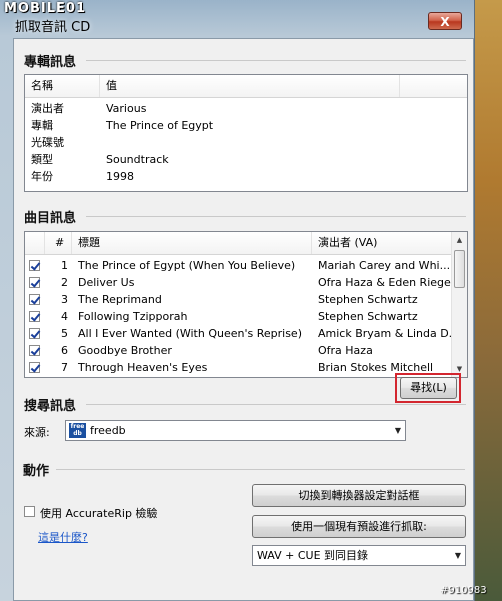  Describe the element at coordinates (63, 537) in the screenshot. I see `help-link: 這是什麼?` at that location.